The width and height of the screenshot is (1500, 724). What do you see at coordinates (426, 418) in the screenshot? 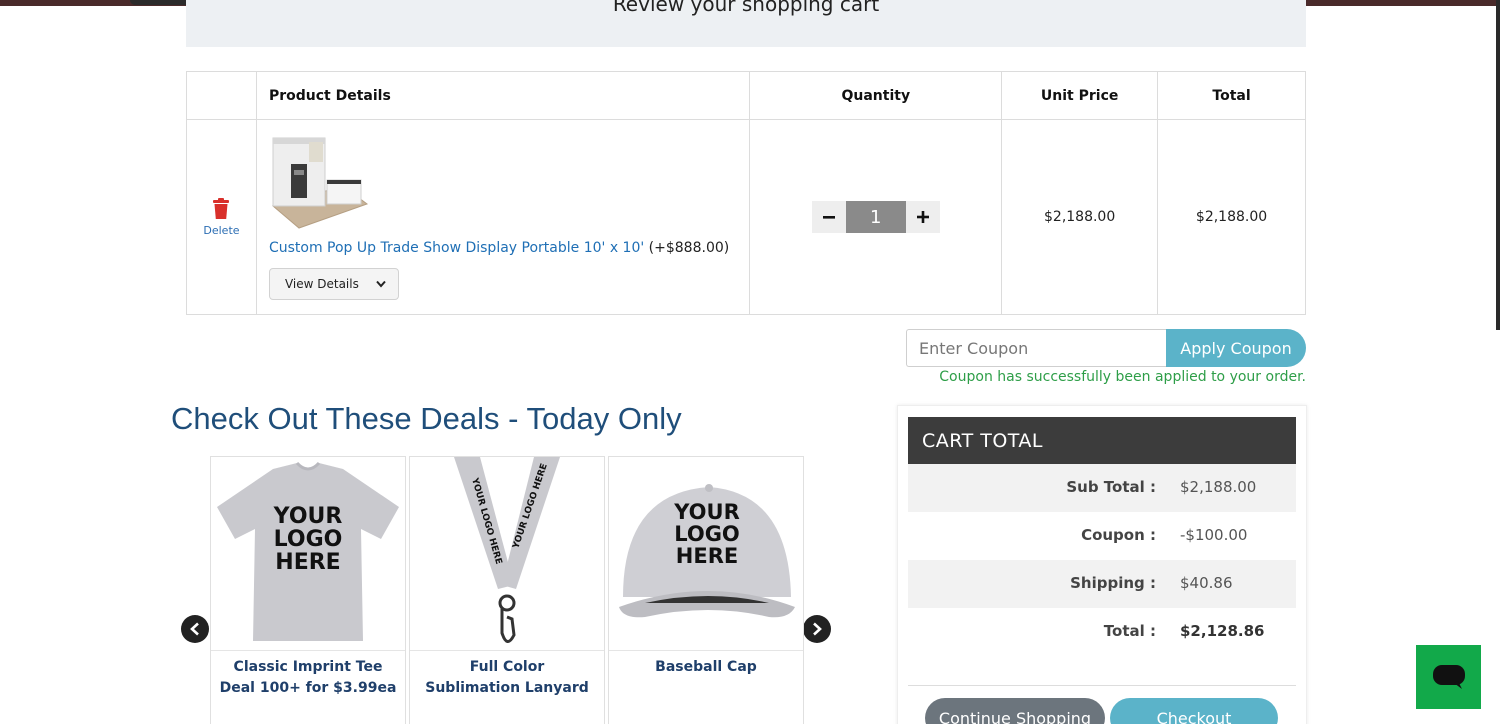
I see `deals-heading: Check Out These Deals - Today Only` at bounding box center [426, 418].